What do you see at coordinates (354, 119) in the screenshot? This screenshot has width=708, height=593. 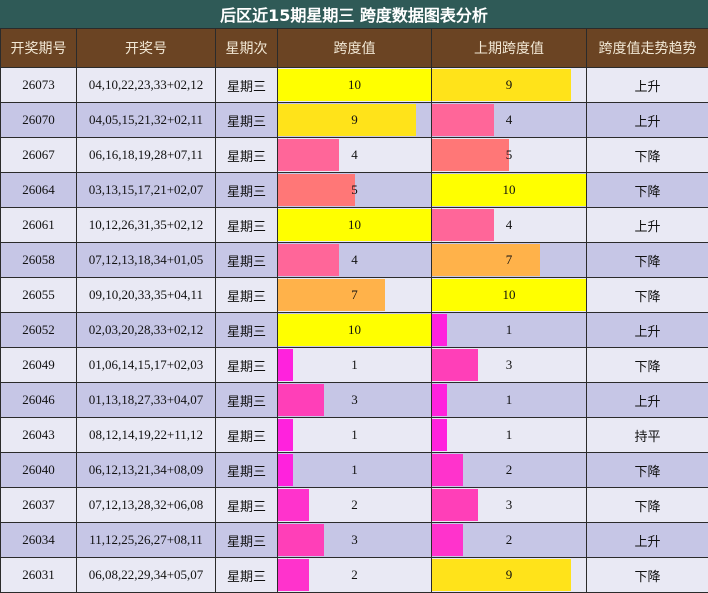 I see `span-value: 9` at bounding box center [354, 119].